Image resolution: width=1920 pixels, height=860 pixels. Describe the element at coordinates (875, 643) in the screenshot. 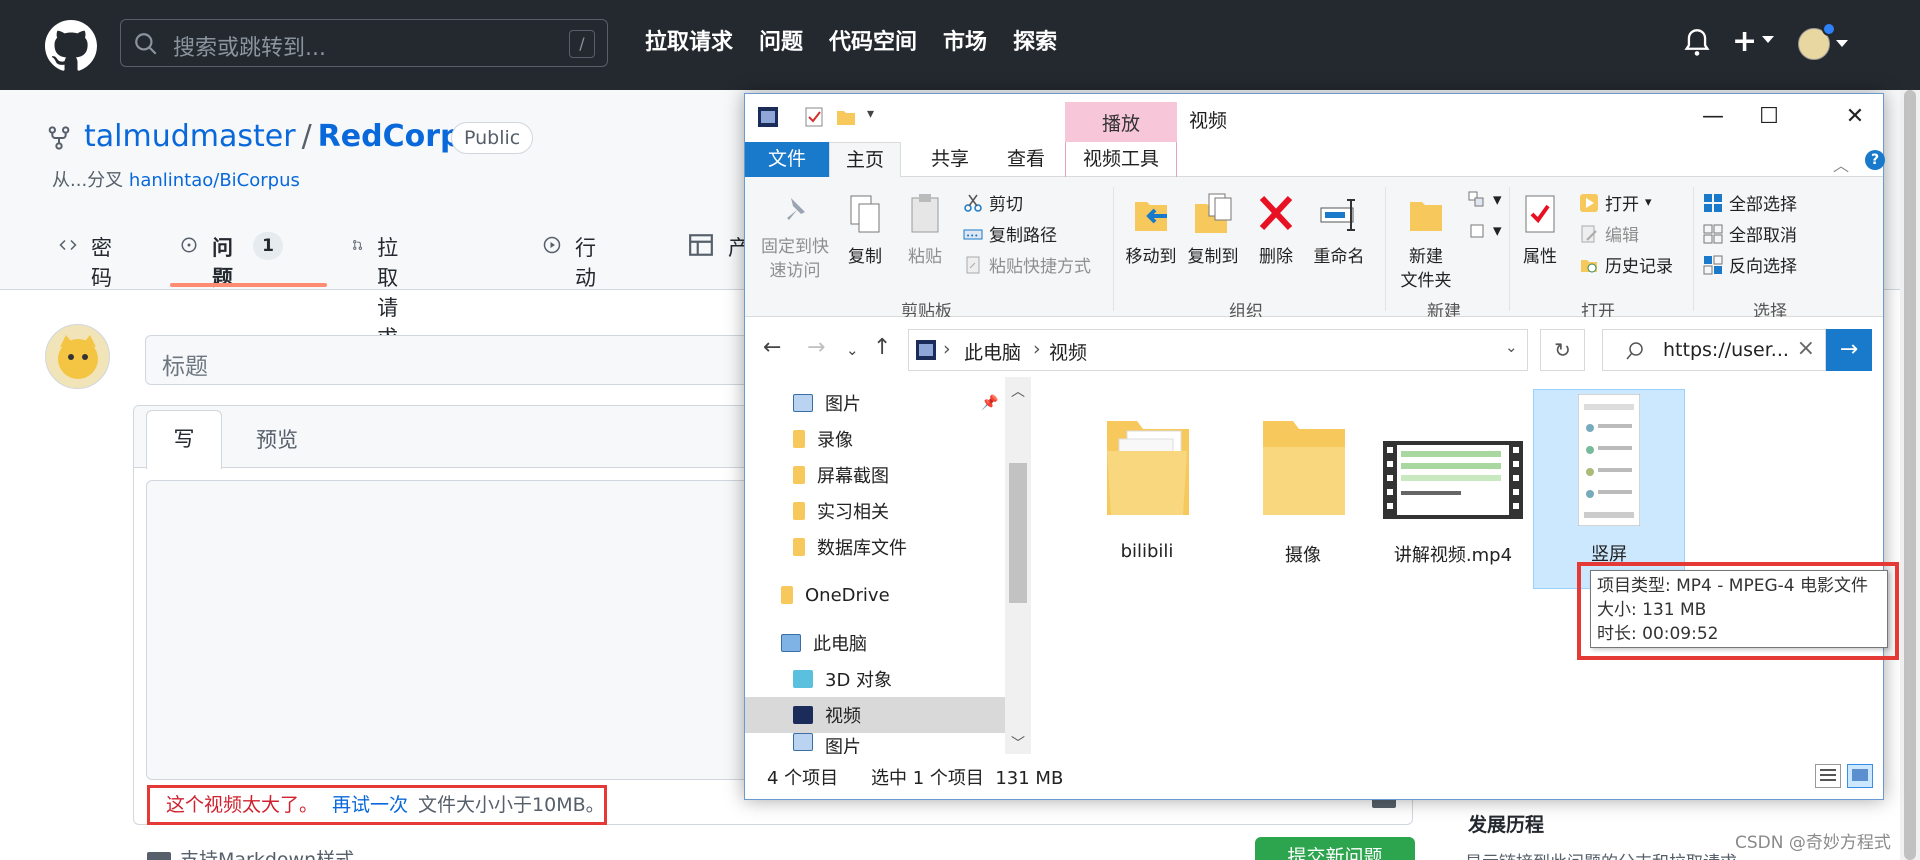

I see `nav-item-this-pc: 此电脑` at that location.